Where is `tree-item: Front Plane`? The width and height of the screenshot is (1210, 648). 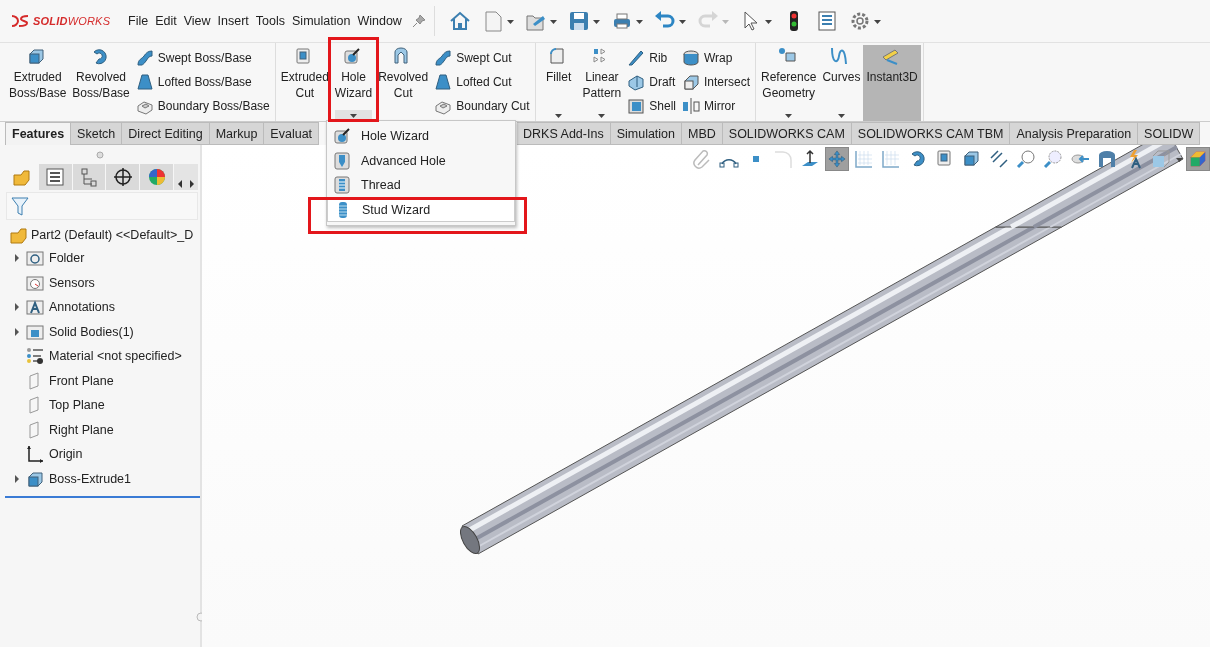
tree-item: Front Plane is located at coordinates (100, 380).